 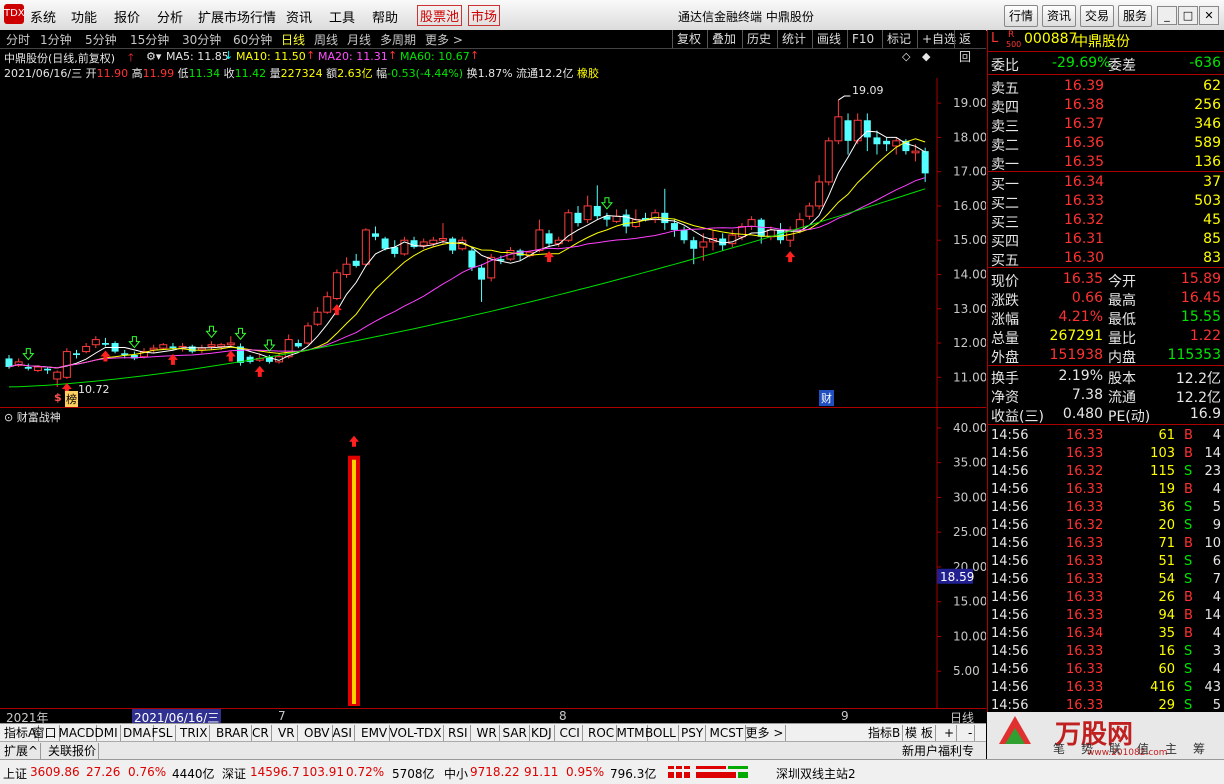 What do you see at coordinates (950, 733) in the screenshot?
I see `indicator-tab-right: +` at bounding box center [950, 733].